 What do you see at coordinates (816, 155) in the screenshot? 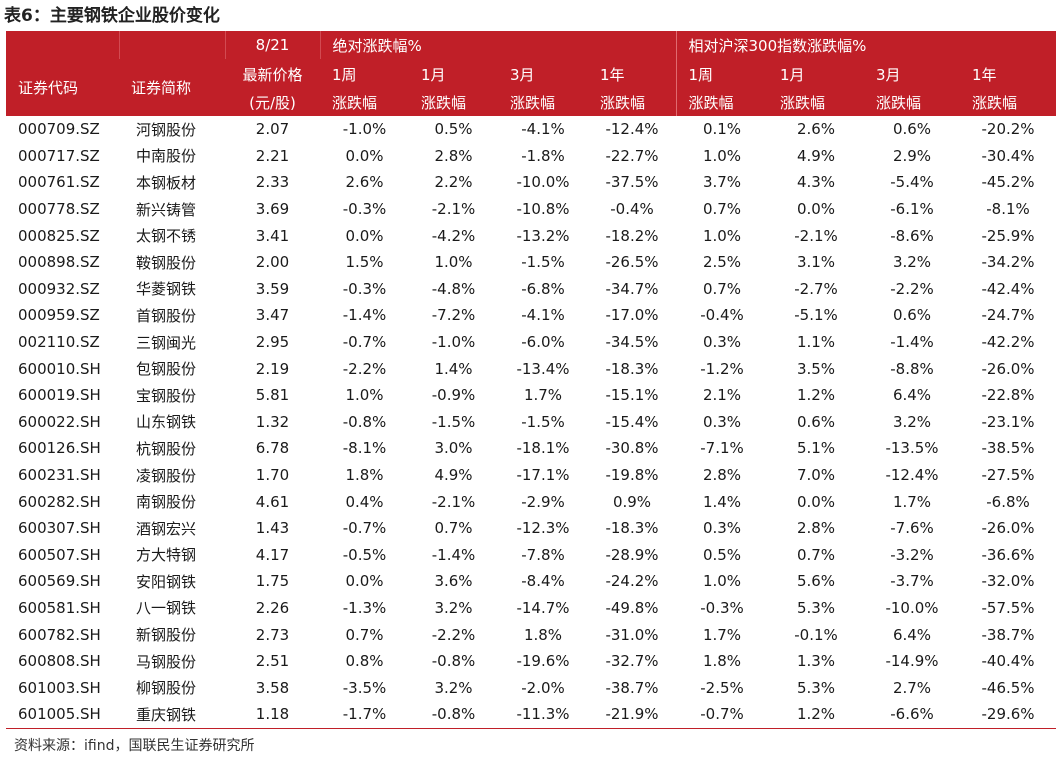
I see `cell-rel-1m: 4.9%` at bounding box center [816, 155].